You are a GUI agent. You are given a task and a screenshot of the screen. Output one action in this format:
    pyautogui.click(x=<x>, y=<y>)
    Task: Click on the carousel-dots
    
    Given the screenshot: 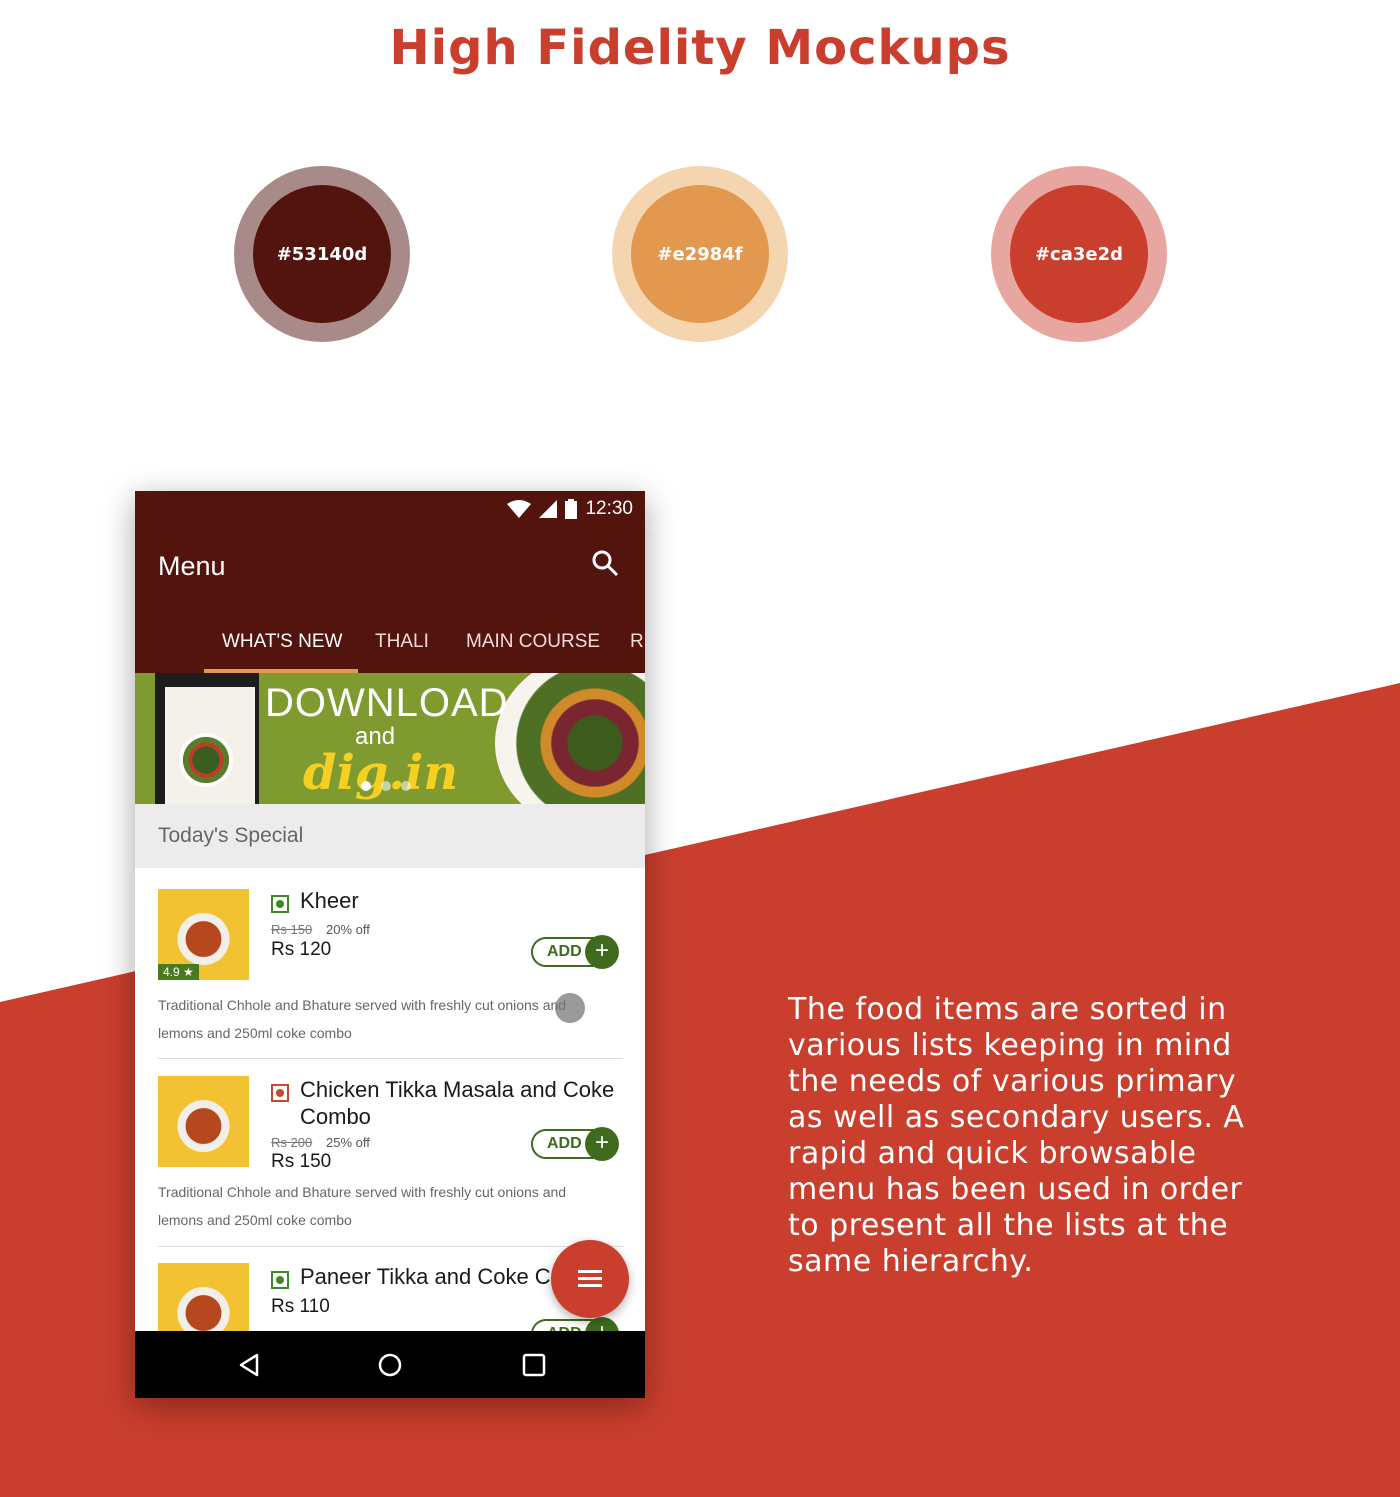 What is the action you would take?
    pyautogui.click(x=386, y=786)
    